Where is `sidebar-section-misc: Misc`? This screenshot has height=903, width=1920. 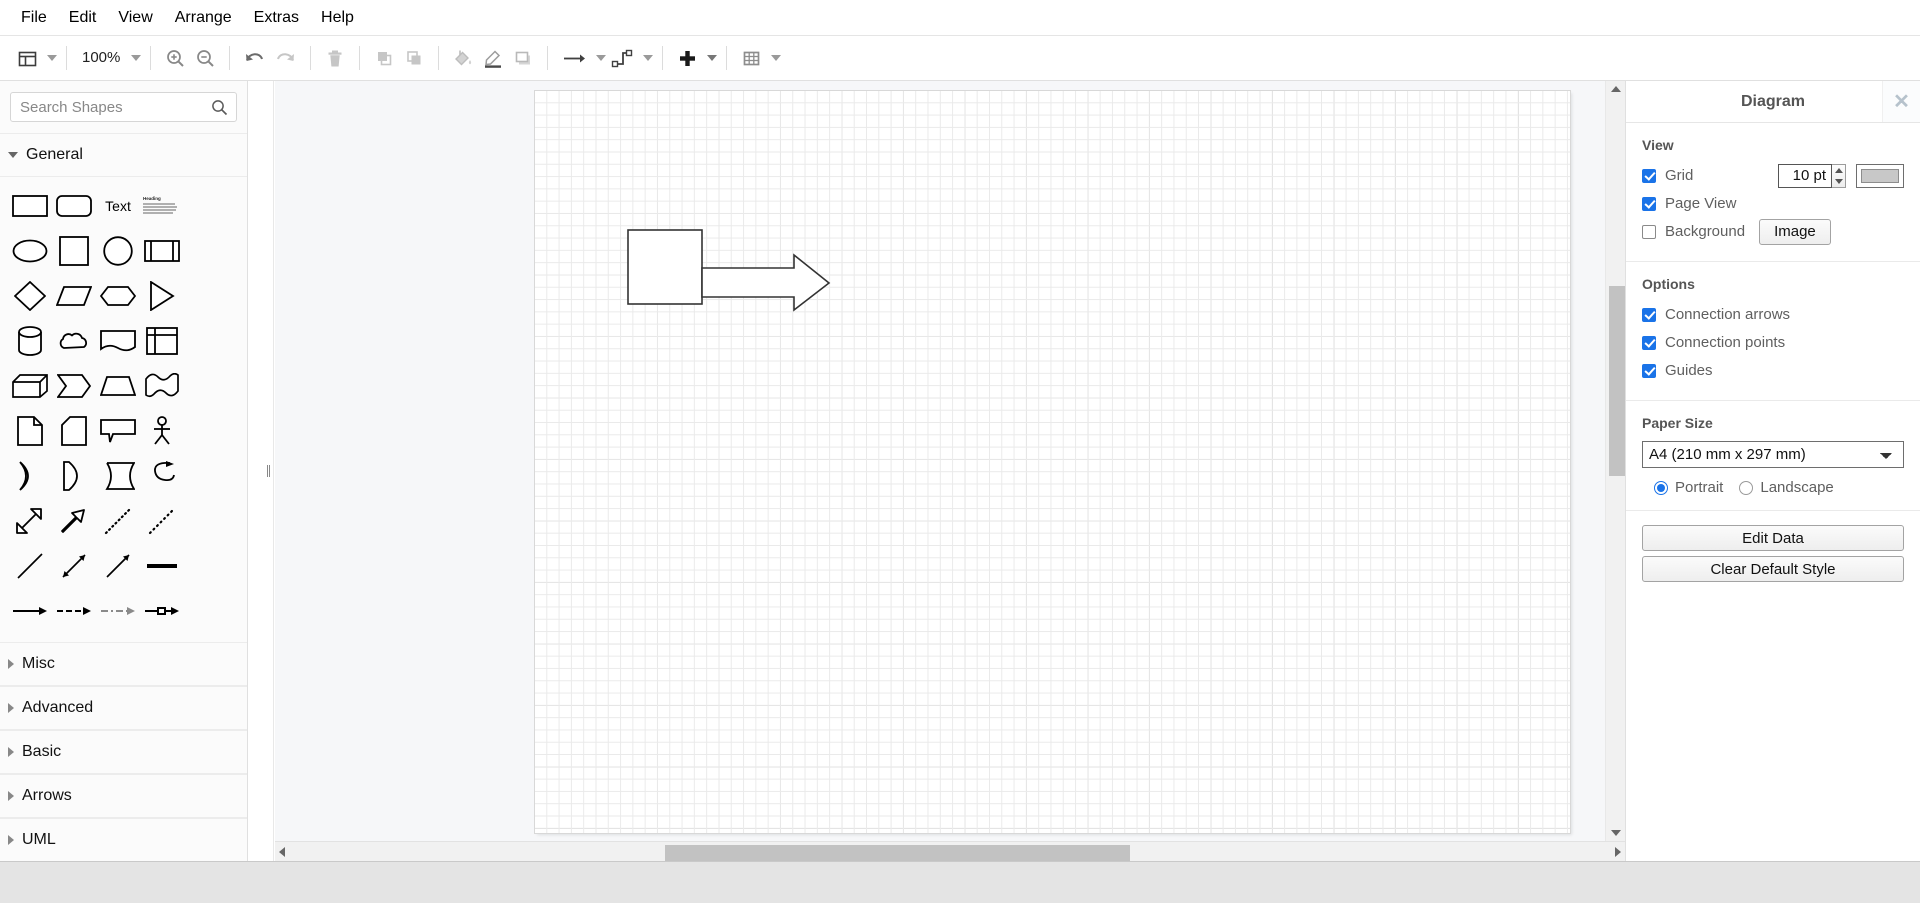 sidebar-section-misc: Misc is located at coordinates (123, 664).